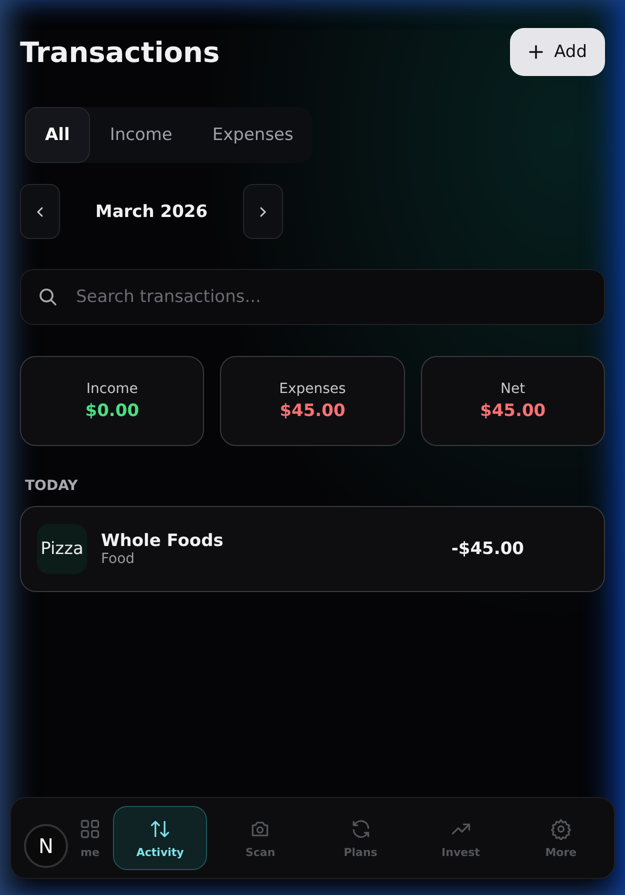 This screenshot has width=625, height=895. Describe the element at coordinates (561, 829) in the screenshot. I see `gear-icon` at that location.